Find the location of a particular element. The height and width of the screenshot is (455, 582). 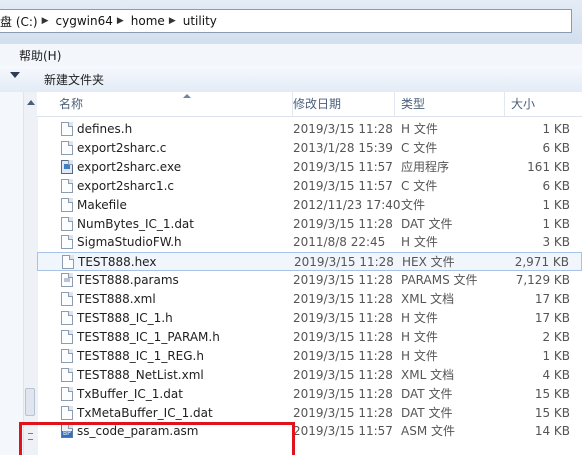

file-name: TEST888.xml is located at coordinates (116, 299).